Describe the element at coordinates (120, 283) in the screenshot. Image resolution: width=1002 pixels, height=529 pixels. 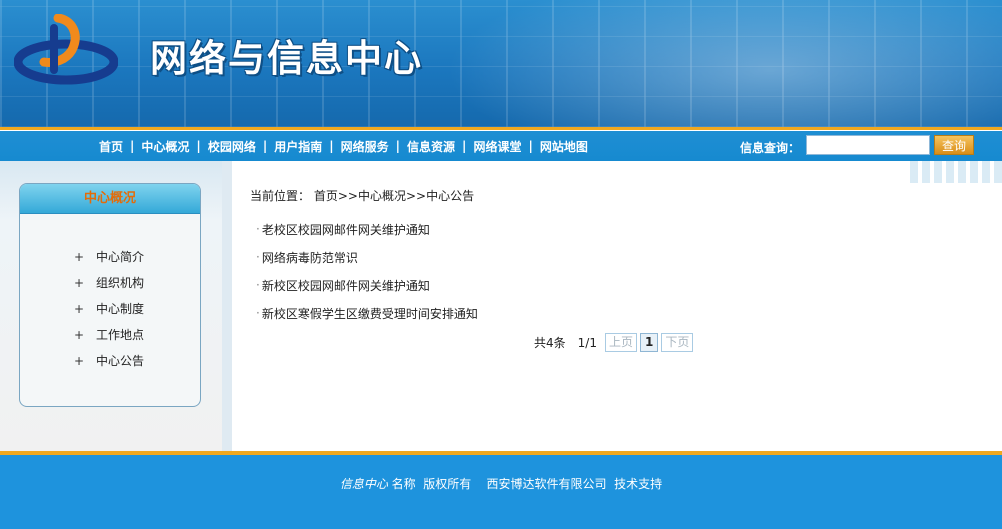
I see `sidebar-item-label: 组织机构` at that location.